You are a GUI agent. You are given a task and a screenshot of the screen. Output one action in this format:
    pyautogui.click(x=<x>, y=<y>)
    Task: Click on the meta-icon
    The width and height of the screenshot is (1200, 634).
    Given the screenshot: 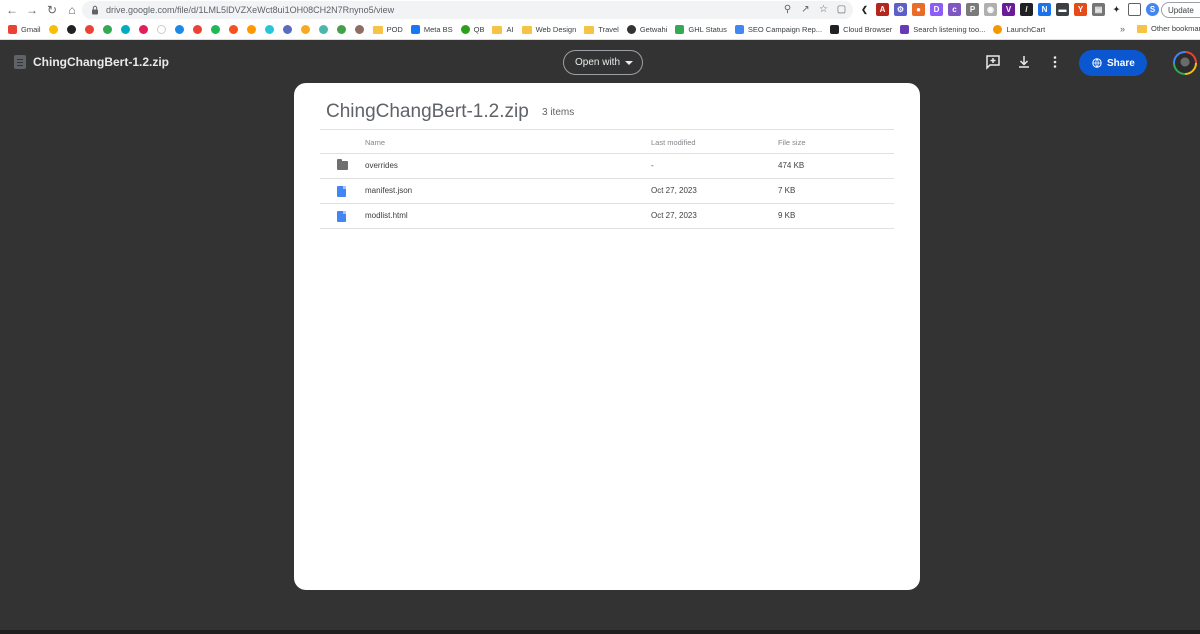 What is the action you would take?
    pyautogui.click(x=415, y=29)
    